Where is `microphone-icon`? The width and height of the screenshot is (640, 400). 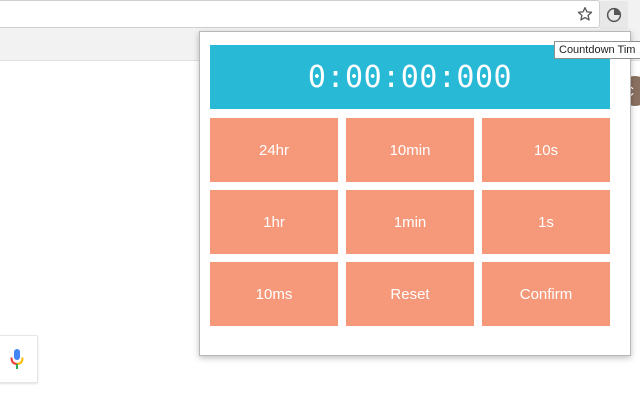
microphone-icon is located at coordinates (17, 359).